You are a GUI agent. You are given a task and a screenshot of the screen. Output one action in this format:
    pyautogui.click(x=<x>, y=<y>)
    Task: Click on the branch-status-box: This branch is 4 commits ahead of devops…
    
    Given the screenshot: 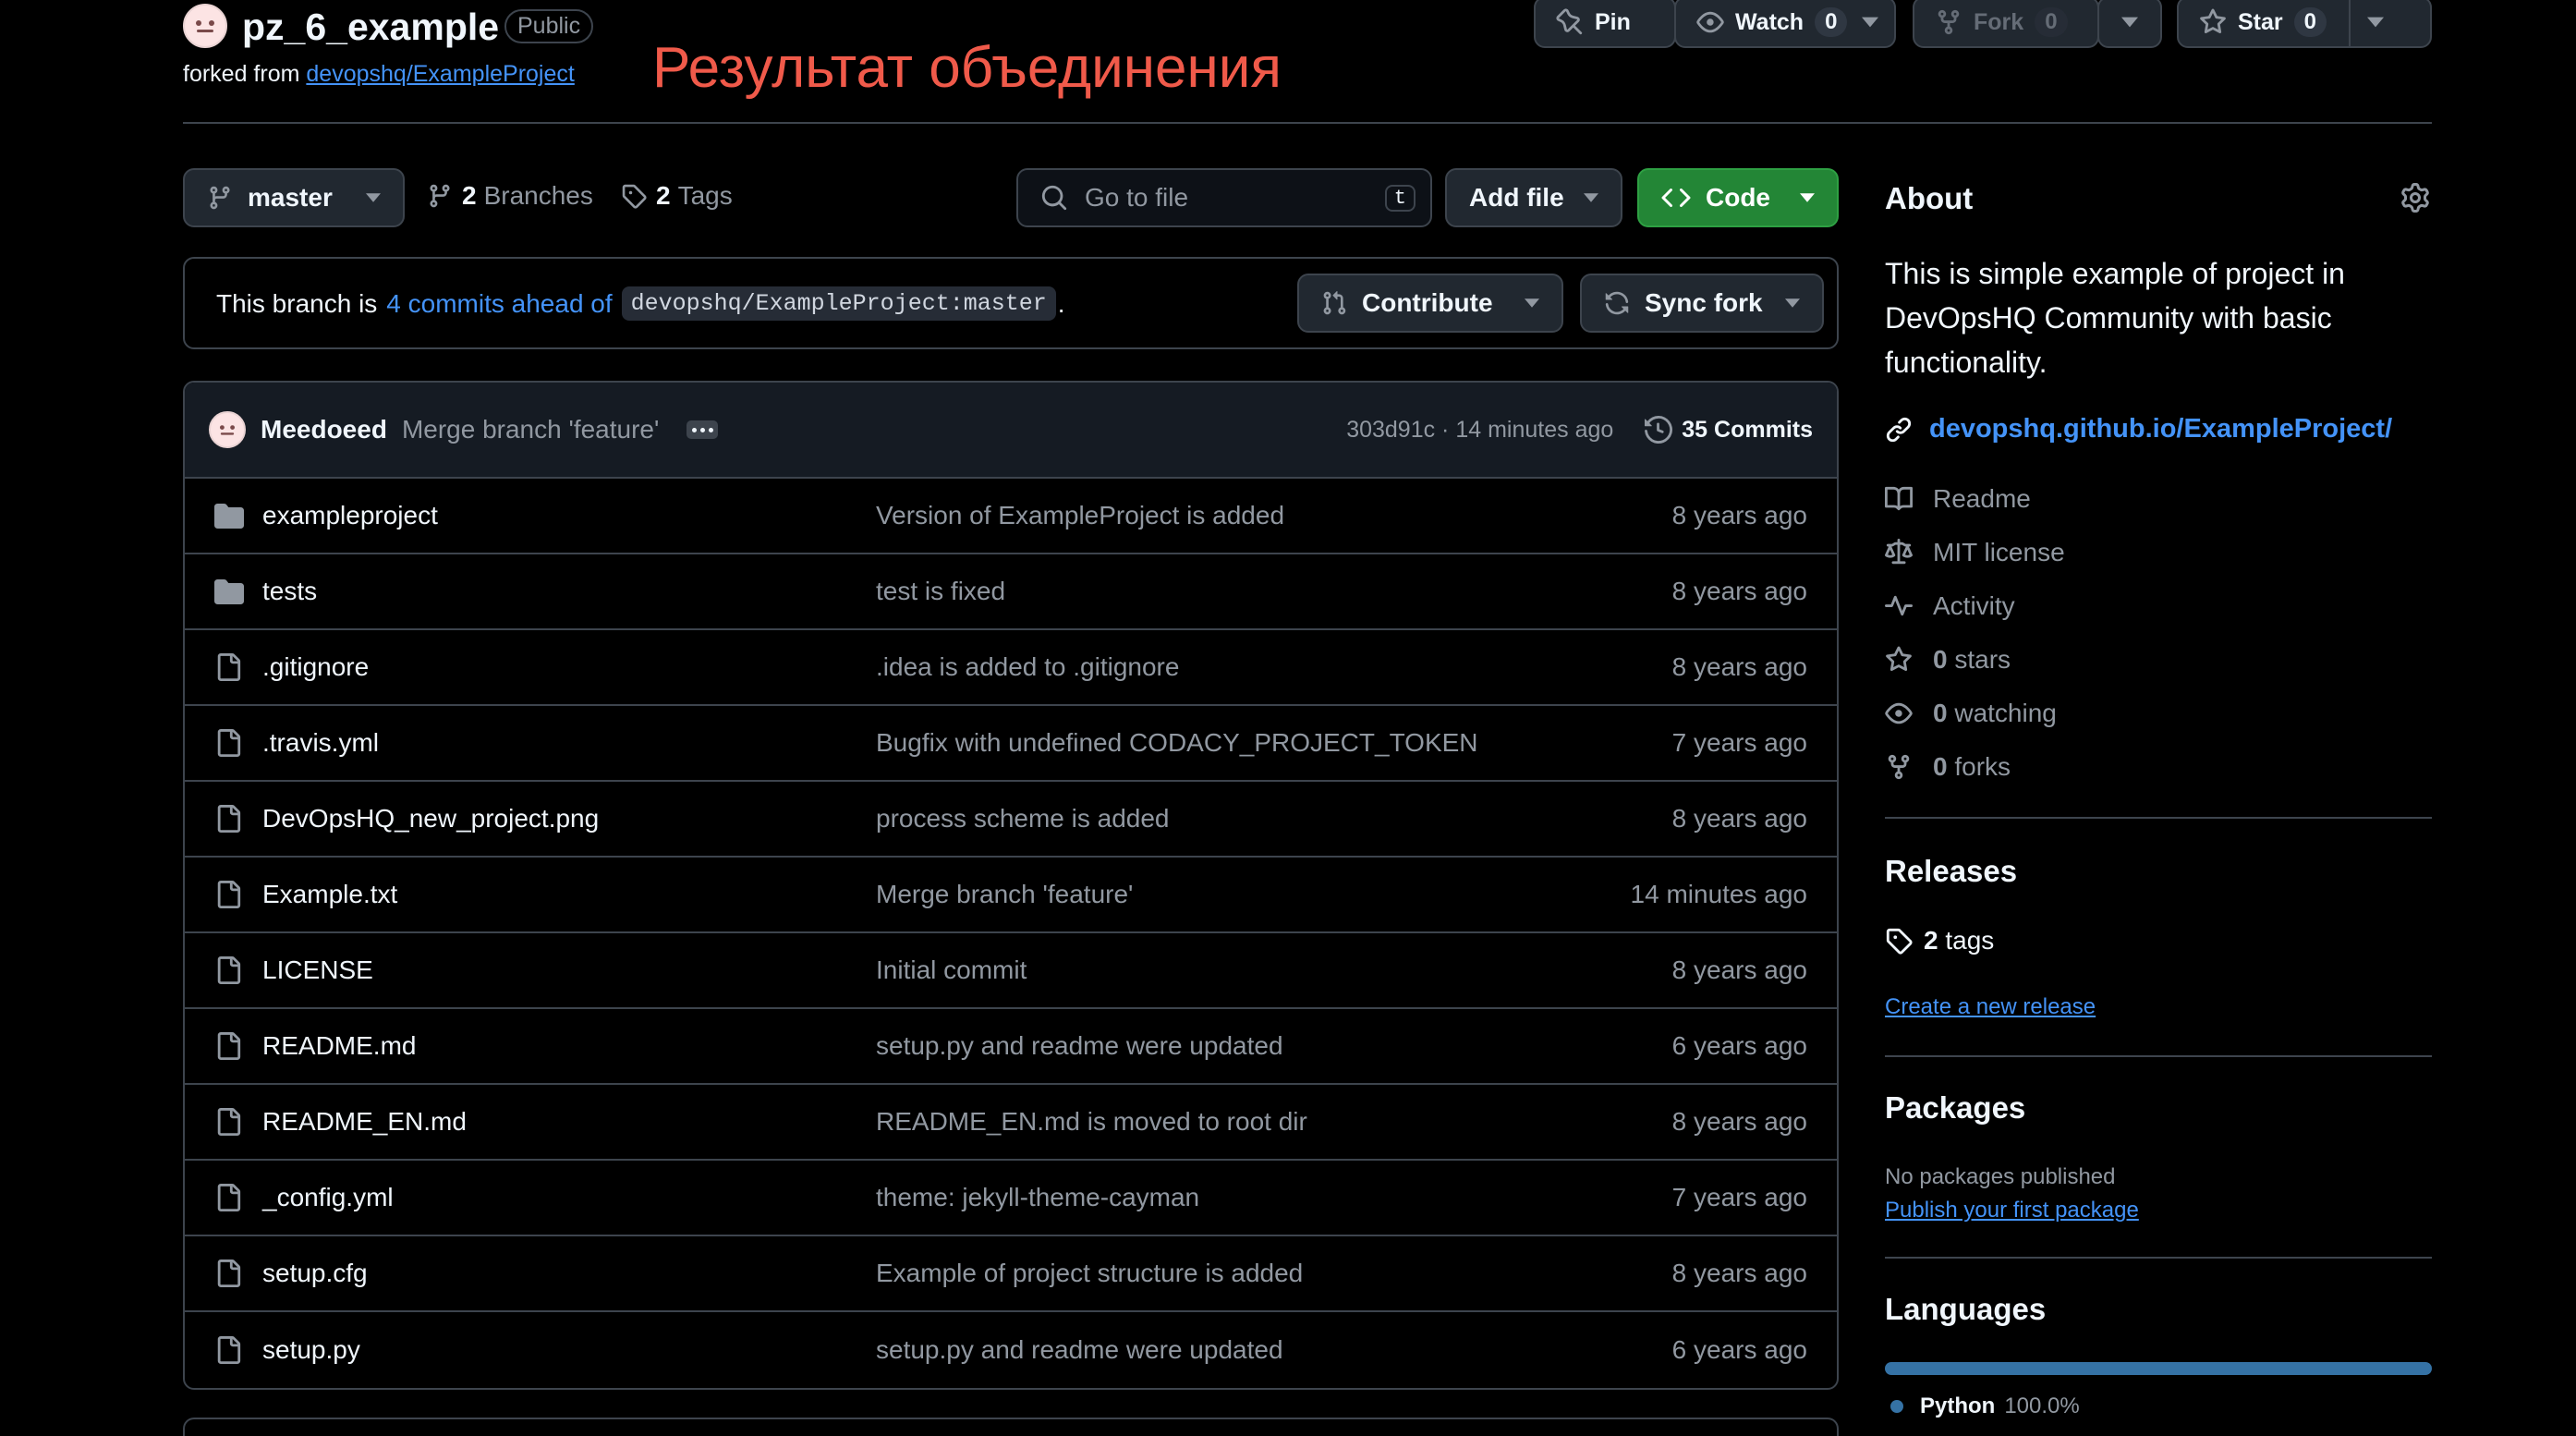 What is the action you would take?
    pyautogui.click(x=1011, y=303)
    